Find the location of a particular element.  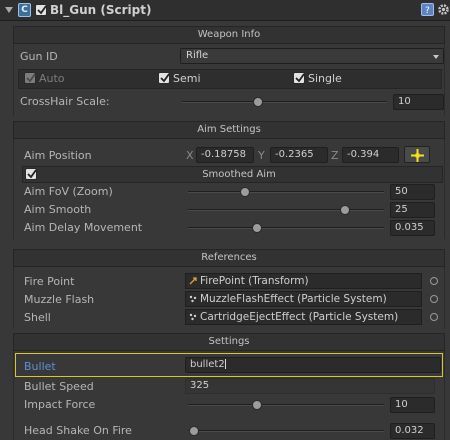

head-shake-slider-thumb is located at coordinates (193, 431).